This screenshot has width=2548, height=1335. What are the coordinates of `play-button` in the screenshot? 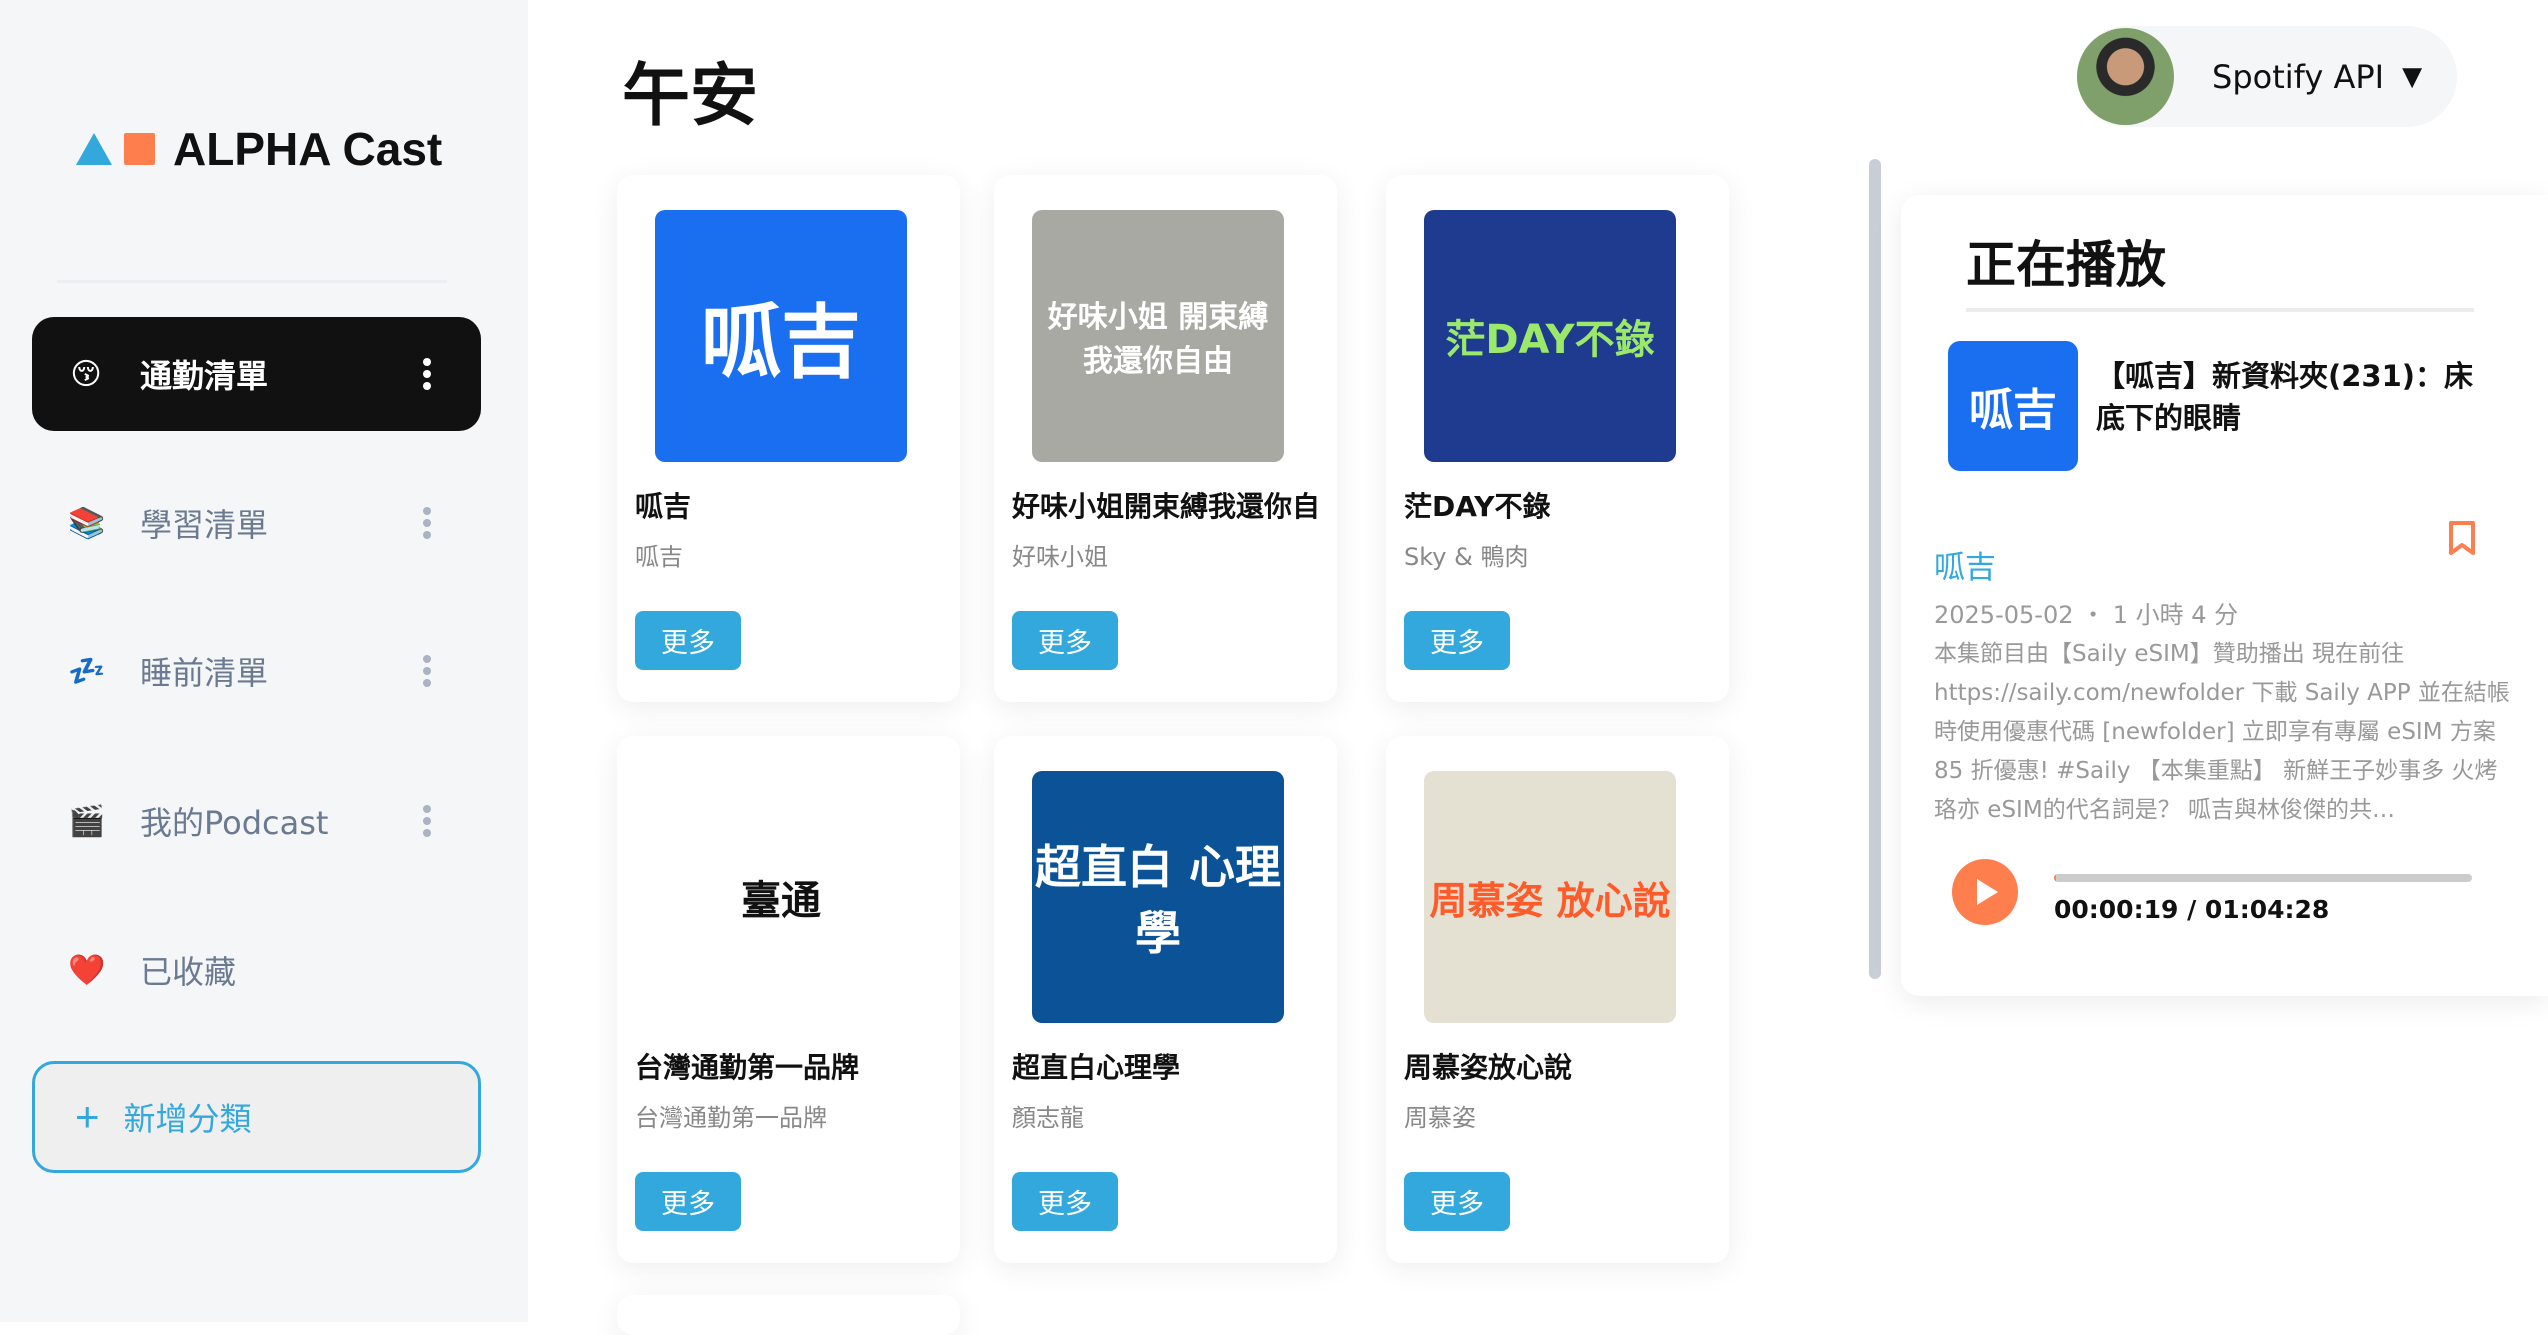 It's located at (1985, 892).